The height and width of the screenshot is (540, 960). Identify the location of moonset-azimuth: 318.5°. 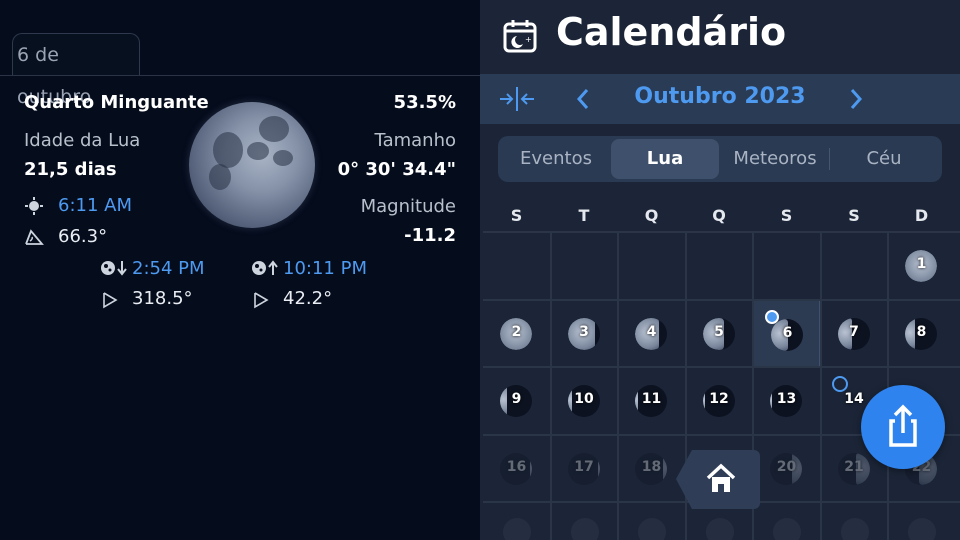
(162, 298).